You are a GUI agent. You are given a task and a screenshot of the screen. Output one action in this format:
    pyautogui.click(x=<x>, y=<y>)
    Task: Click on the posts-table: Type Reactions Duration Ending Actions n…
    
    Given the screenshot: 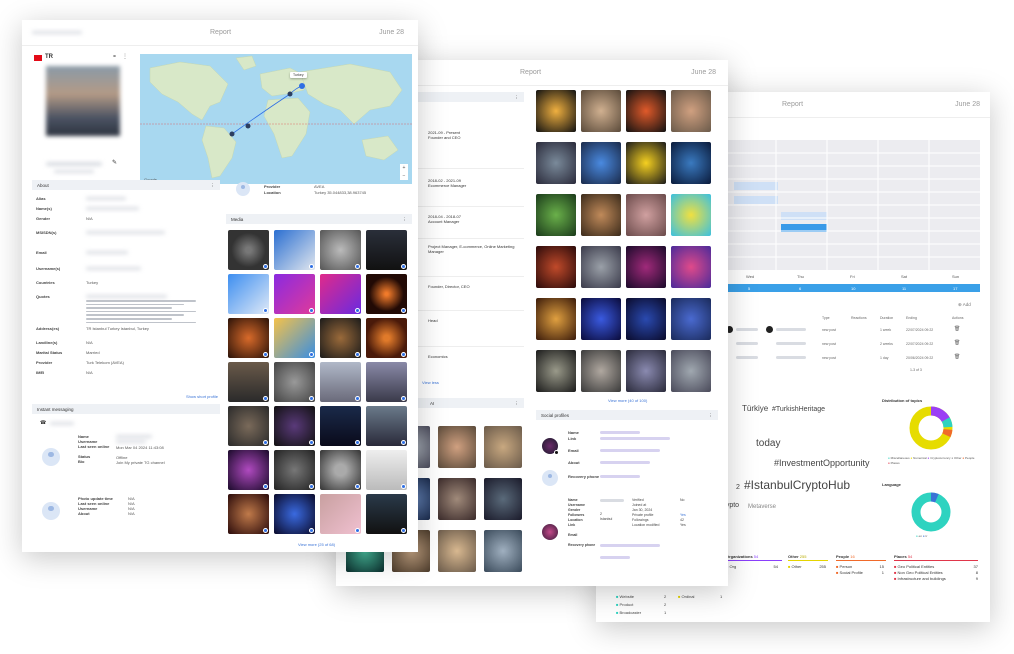 What is the action you would take?
    pyautogui.click(x=853, y=346)
    